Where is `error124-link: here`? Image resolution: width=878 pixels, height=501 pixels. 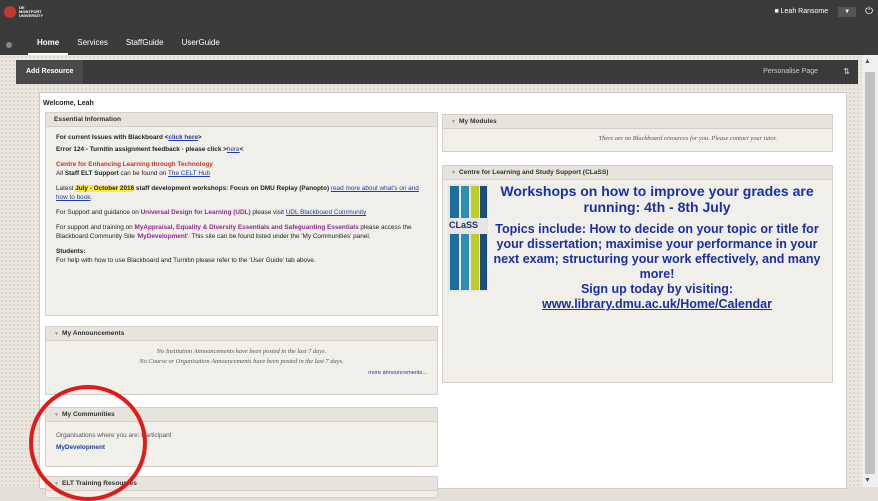 error124-link: here is located at coordinates (233, 149).